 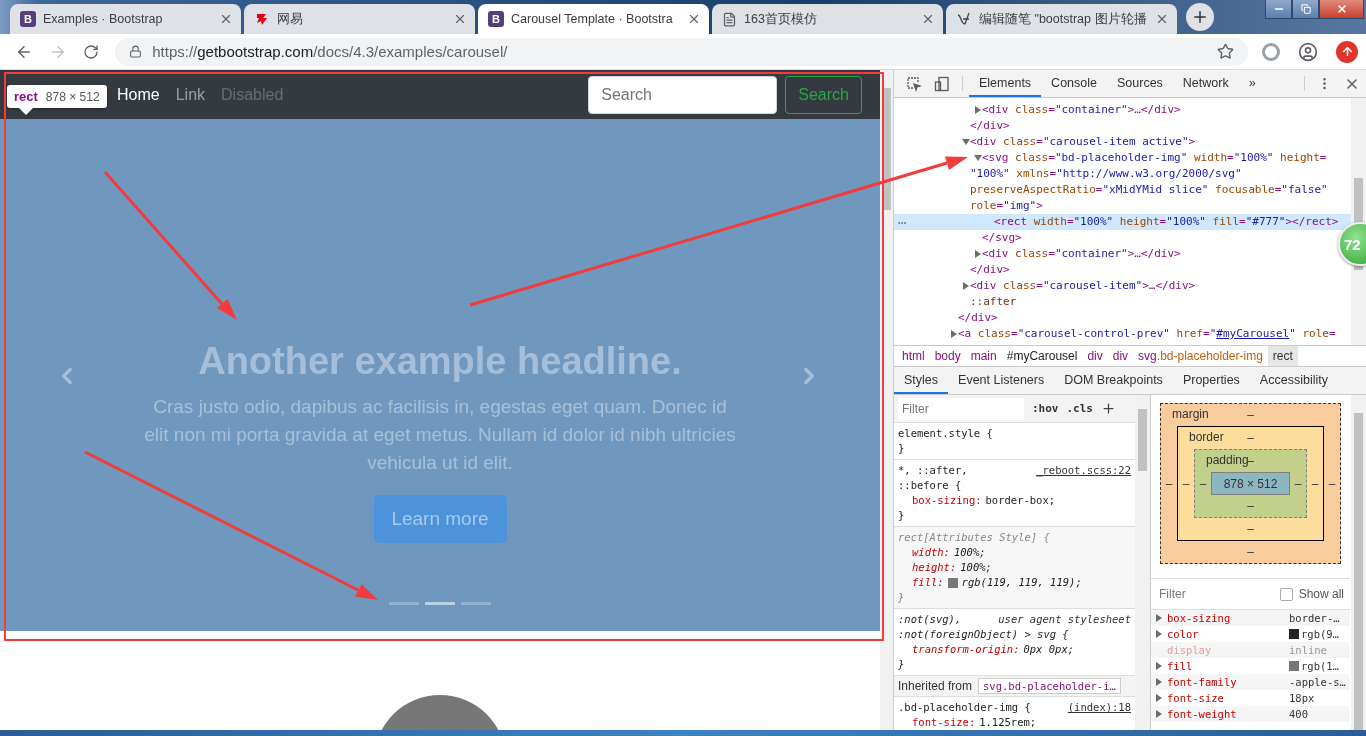 I want to click on checkbox, so click(x=1286, y=594).